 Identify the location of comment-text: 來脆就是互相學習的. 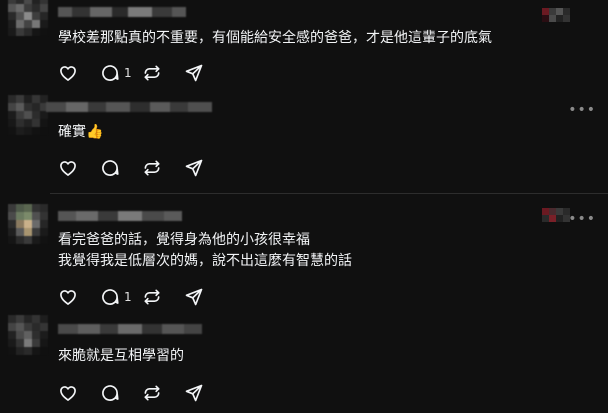
(121, 356).